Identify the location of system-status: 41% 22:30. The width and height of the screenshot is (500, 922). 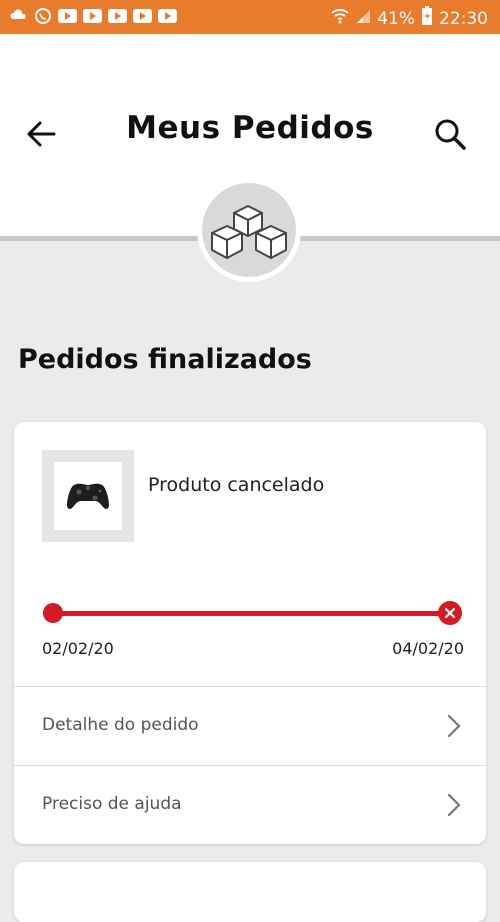
(409, 18).